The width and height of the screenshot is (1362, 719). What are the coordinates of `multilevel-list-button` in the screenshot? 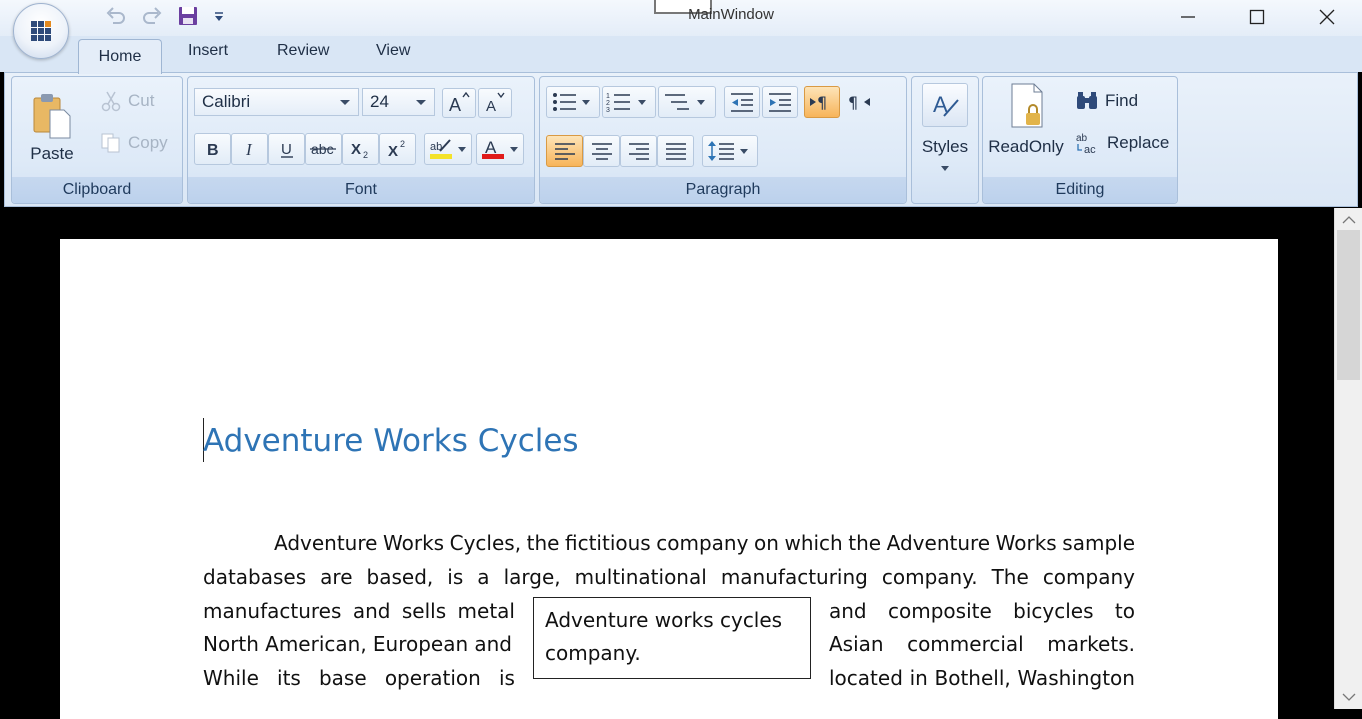 It's located at (687, 102).